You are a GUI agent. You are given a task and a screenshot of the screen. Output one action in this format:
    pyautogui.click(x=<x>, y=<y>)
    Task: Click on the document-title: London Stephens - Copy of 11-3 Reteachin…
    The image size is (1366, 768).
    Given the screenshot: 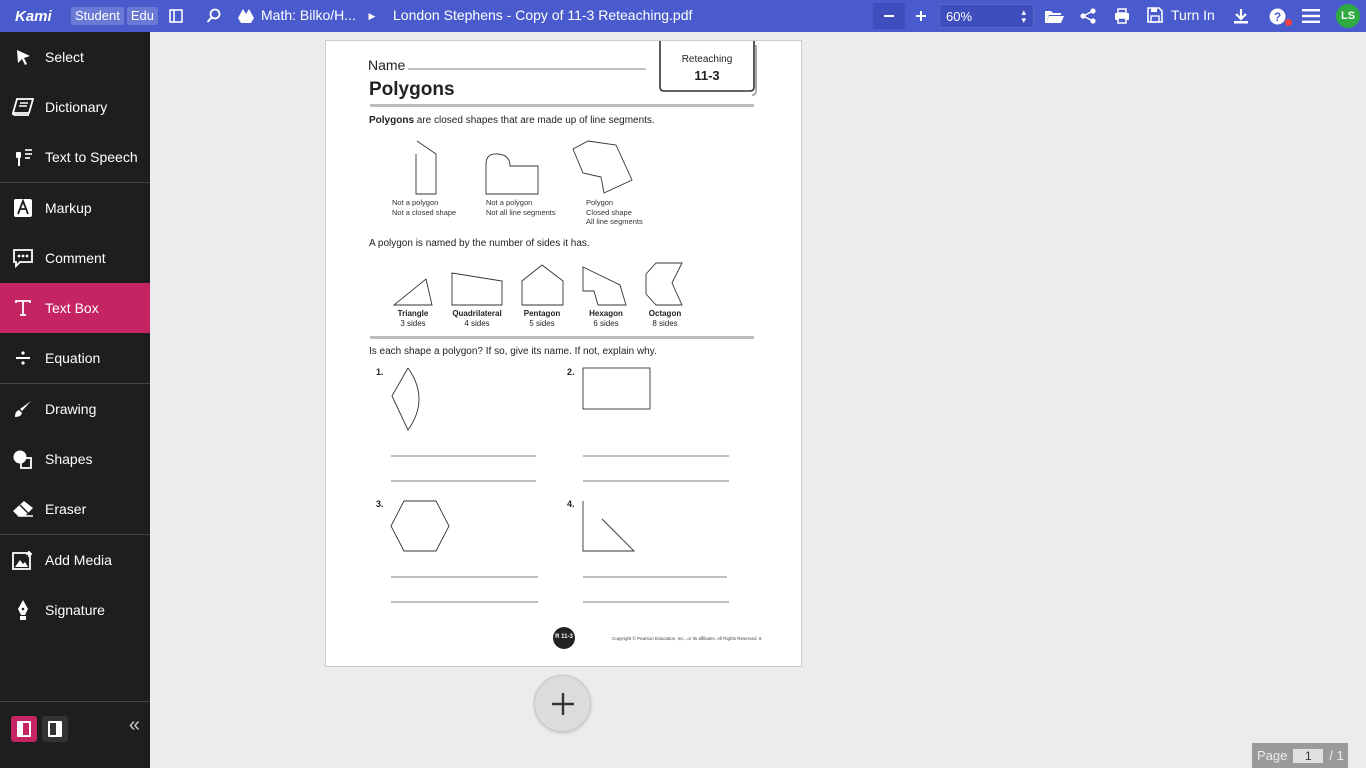 What is the action you would take?
    pyautogui.click(x=543, y=15)
    